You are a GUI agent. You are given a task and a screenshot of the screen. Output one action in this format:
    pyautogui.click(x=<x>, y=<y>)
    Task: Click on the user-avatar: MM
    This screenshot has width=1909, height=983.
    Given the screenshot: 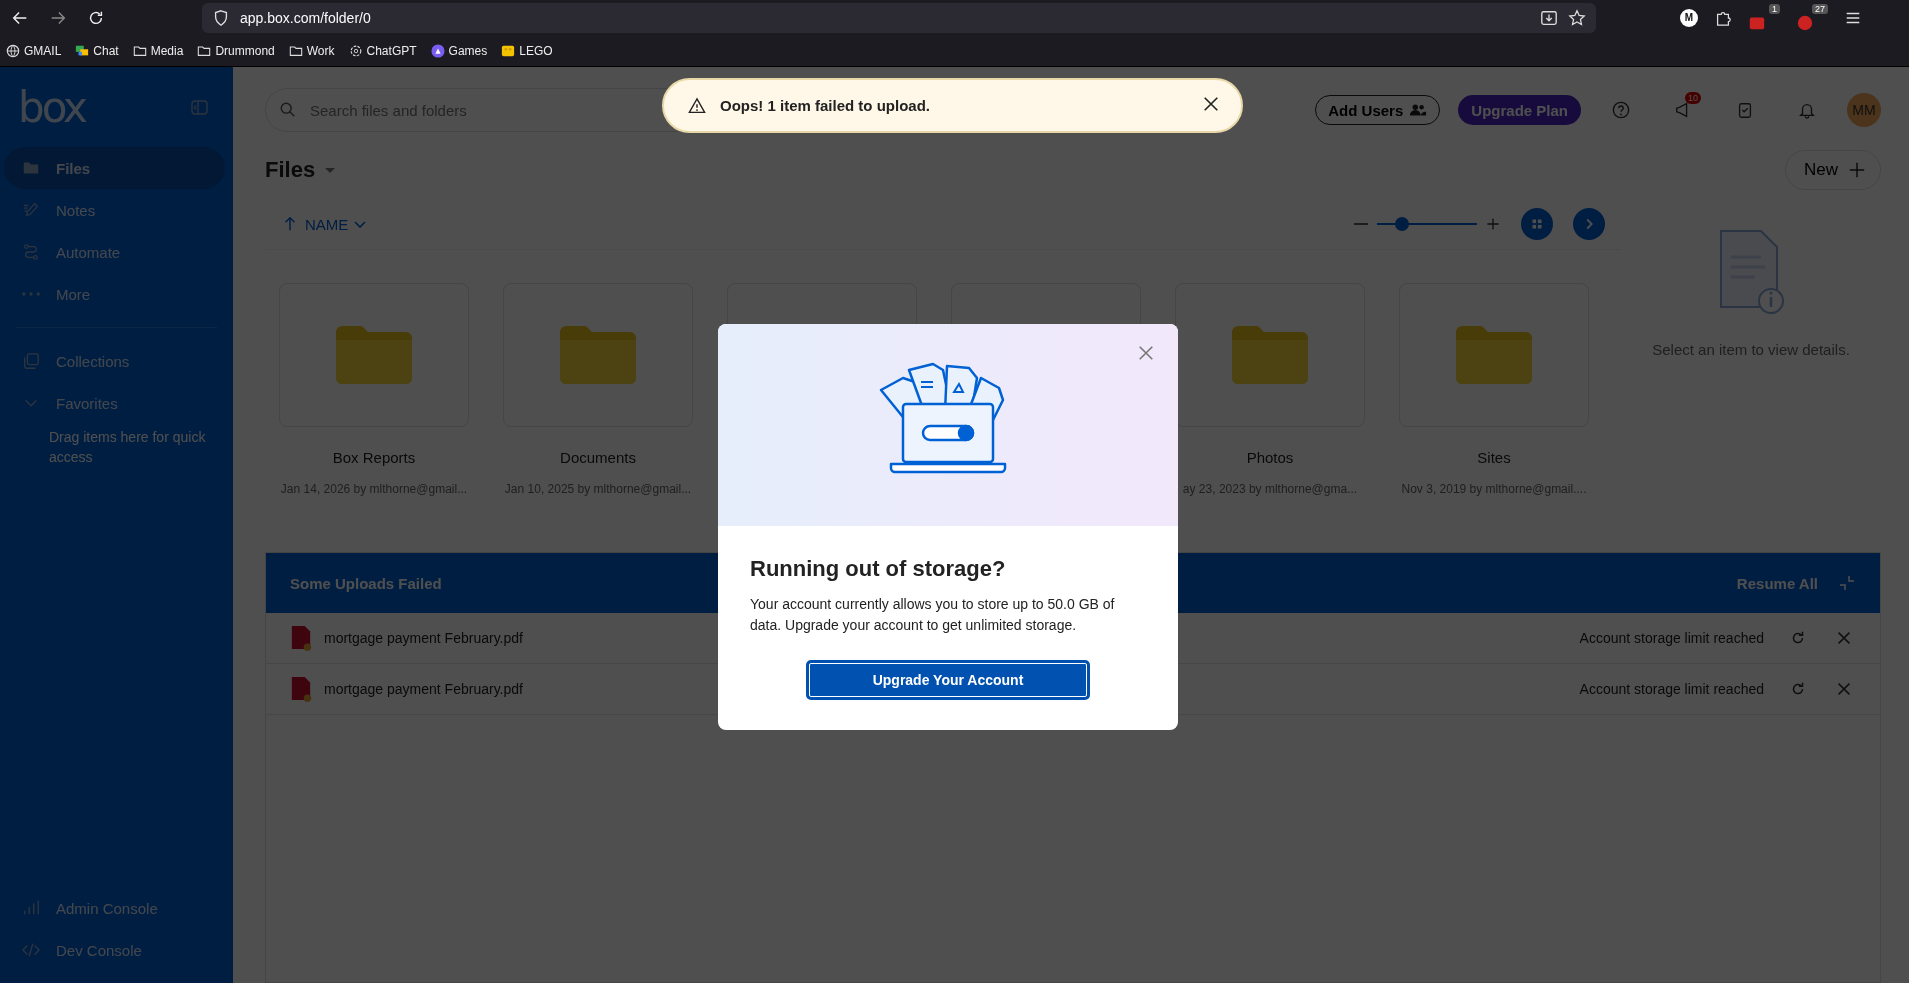 What is the action you would take?
    pyautogui.click(x=1864, y=110)
    